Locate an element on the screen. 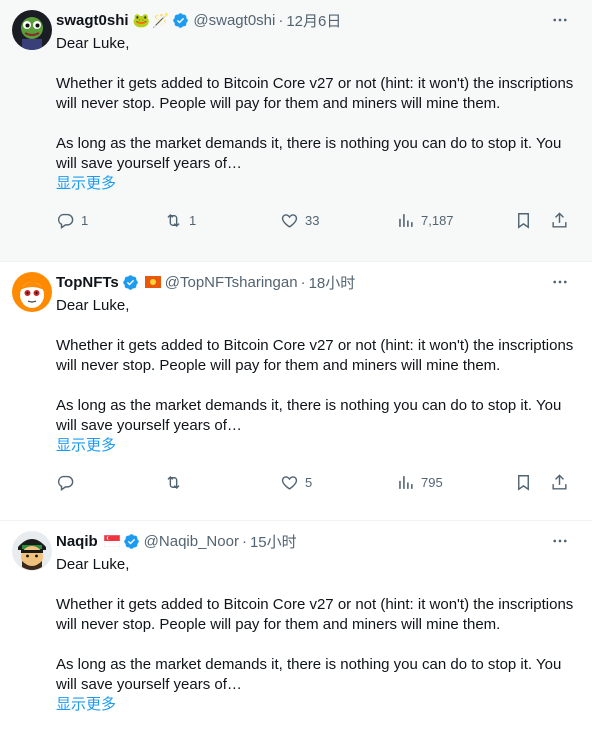  orange-badge-icon is located at coordinates (152, 282).